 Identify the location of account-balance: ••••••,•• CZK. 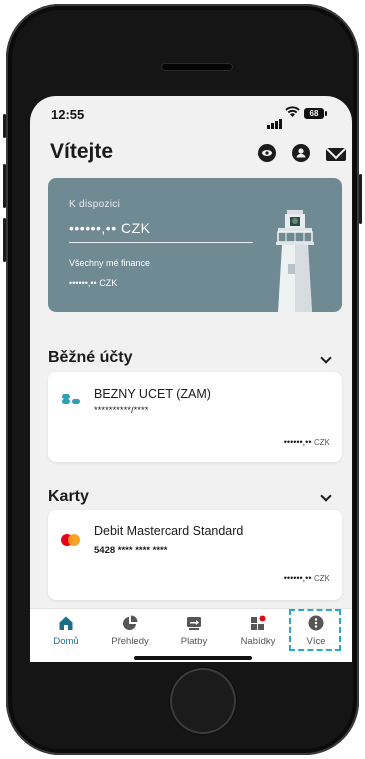
(306, 442).